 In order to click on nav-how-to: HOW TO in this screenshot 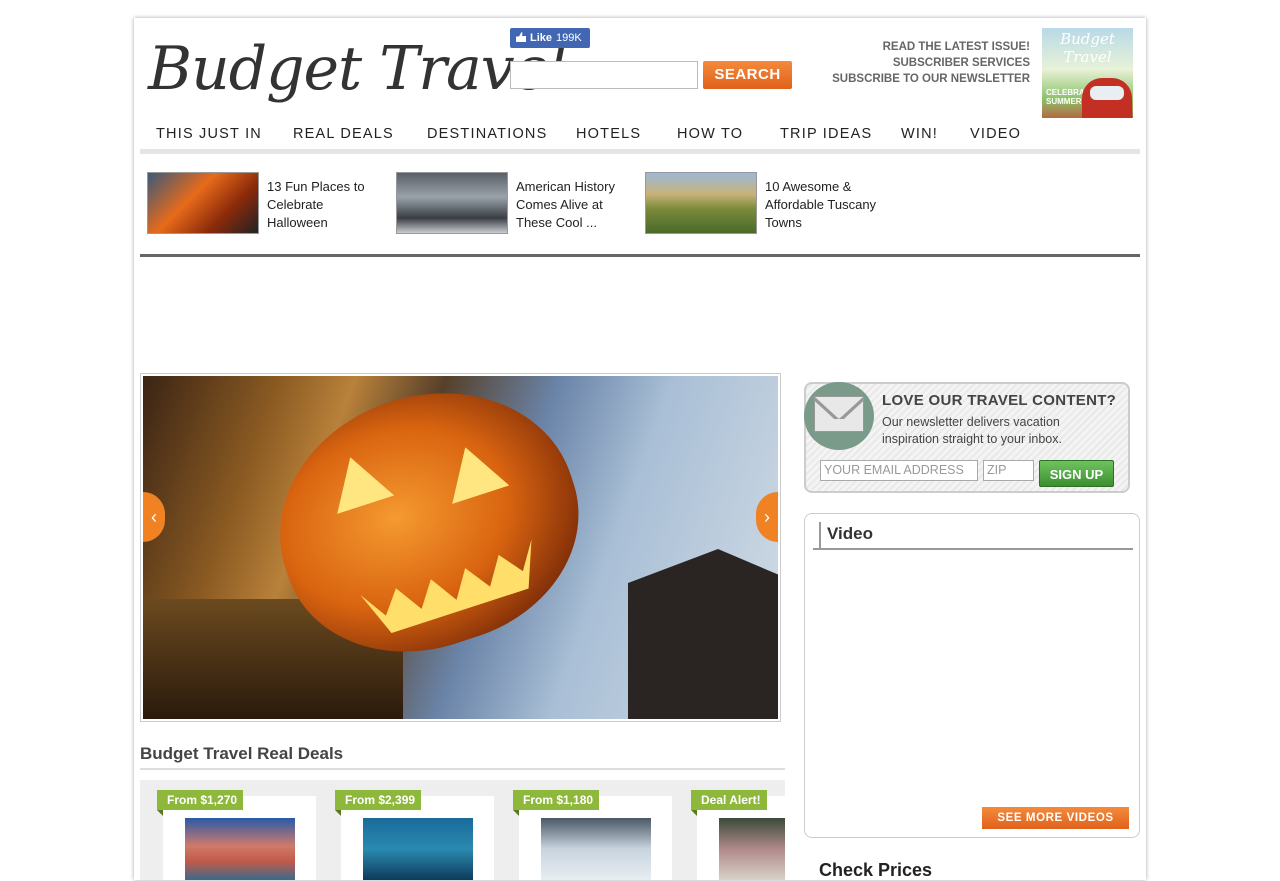, I will do `click(710, 134)`.